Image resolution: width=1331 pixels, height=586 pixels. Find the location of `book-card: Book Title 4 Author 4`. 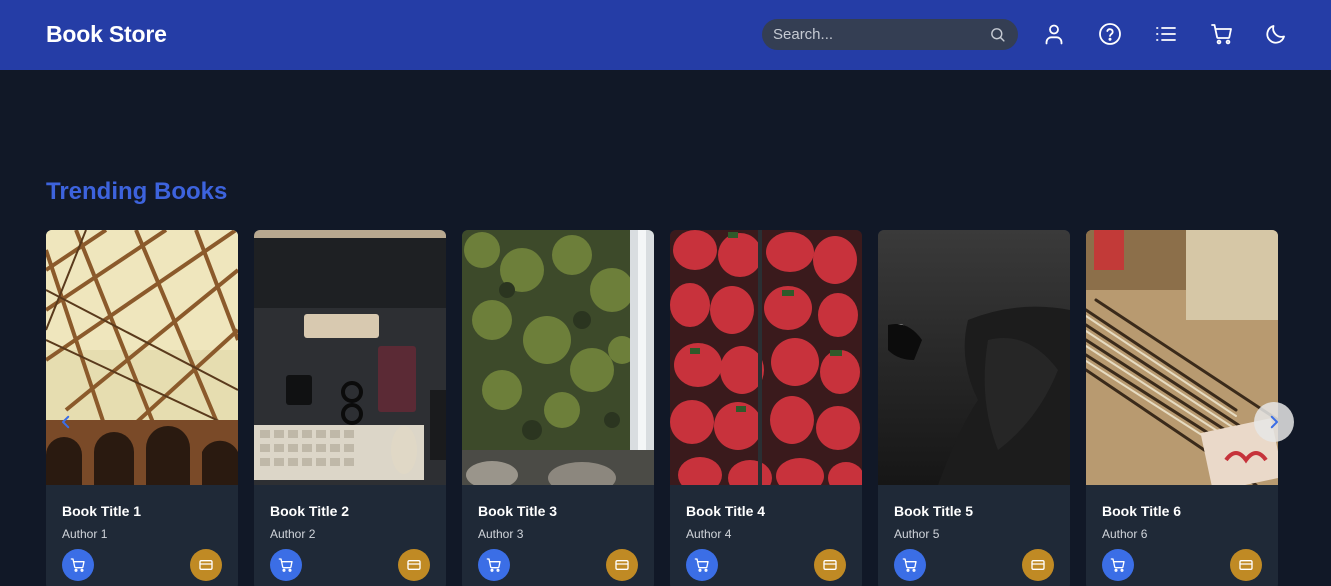

book-card: Book Title 4 Author 4 is located at coordinates (766, 408).